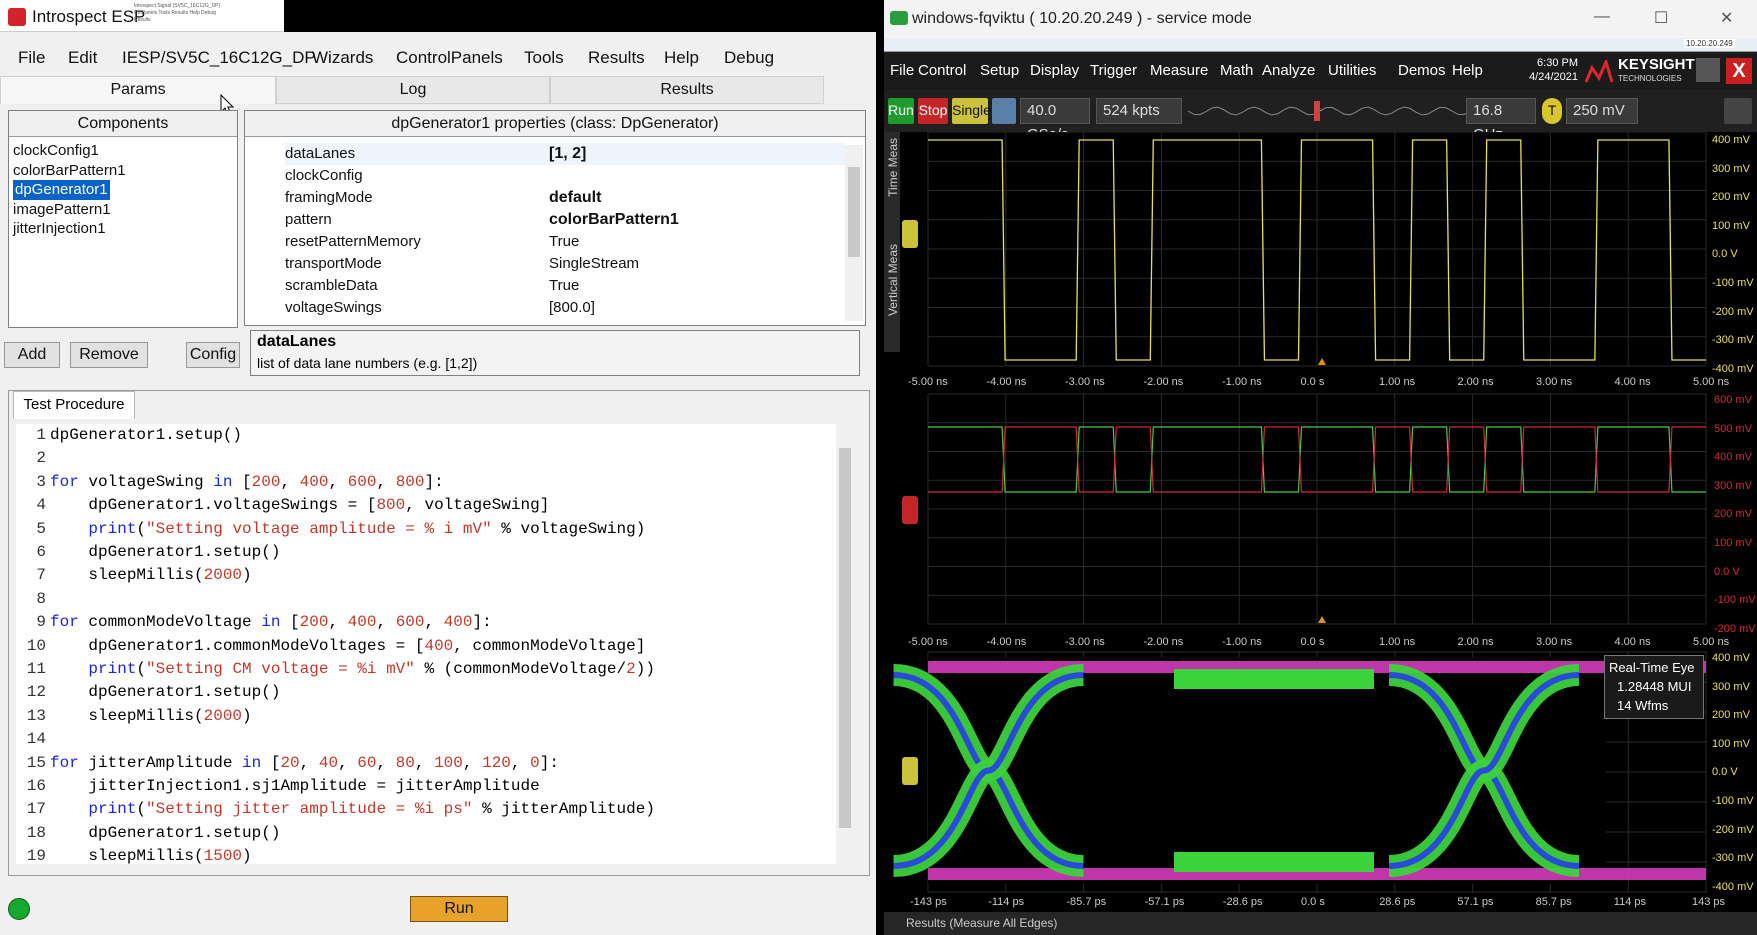 This screenshot has height=935, width=1757. What do you see at coordinates (572, 307) in the screenshot?
I see `property-value: [800.0]` at bounding box center [572, 307].